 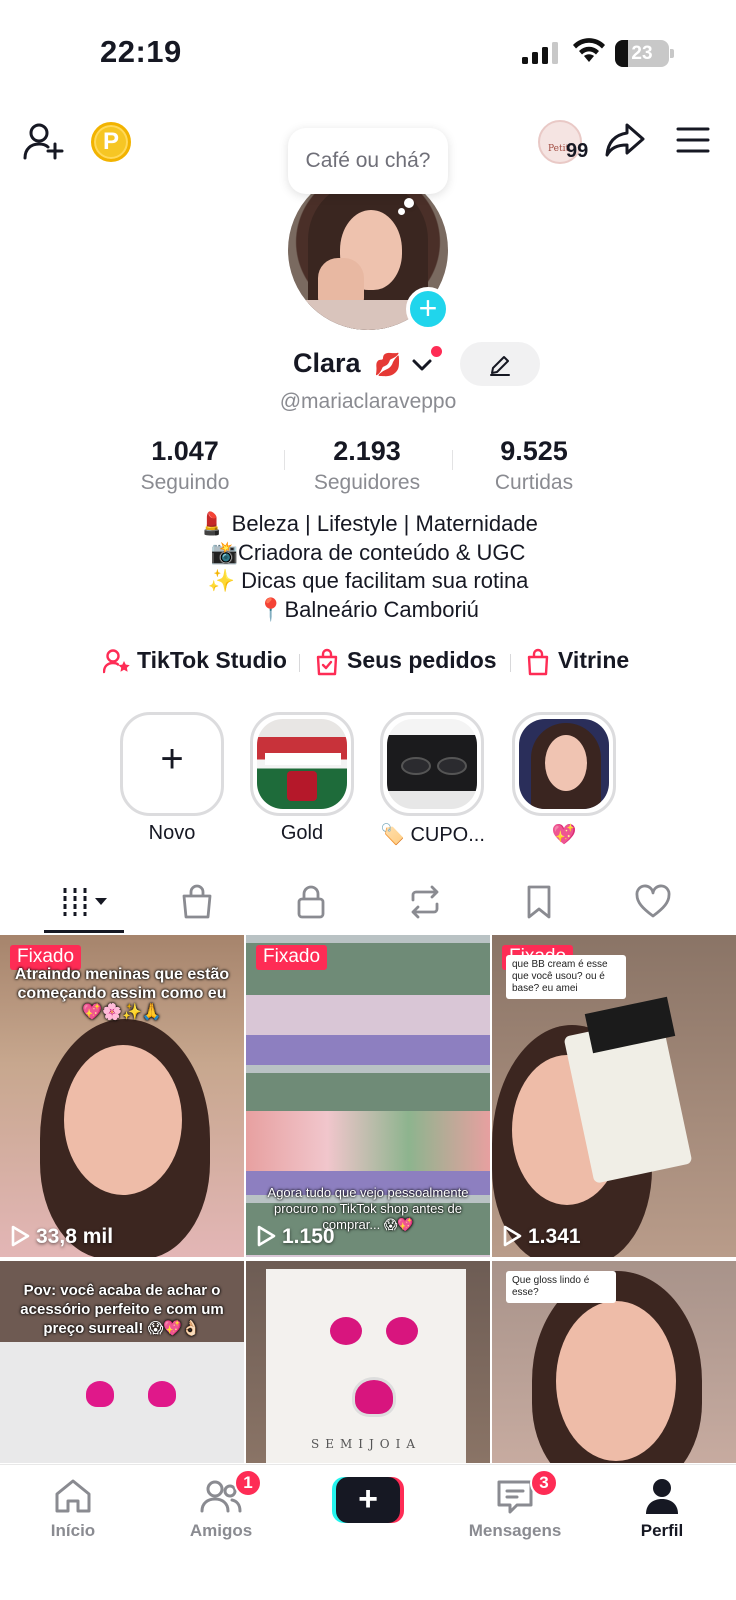 I want to click on highlight-label: 💖, so click(x=564, y=835).